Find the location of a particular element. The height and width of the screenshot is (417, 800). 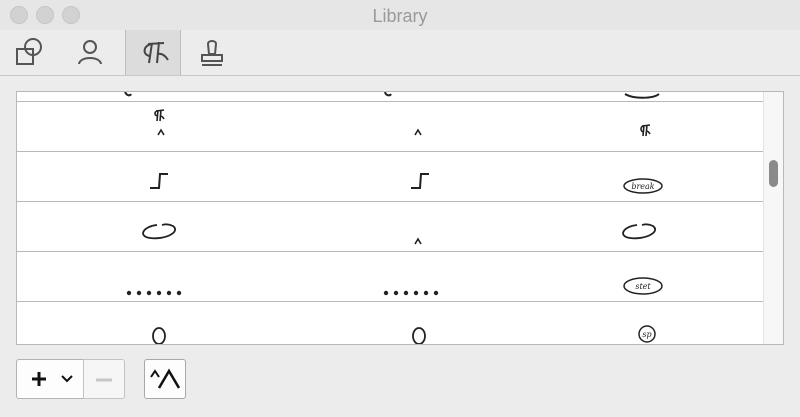

stet-stamp-label: stet is located at coordinates (643, 286).